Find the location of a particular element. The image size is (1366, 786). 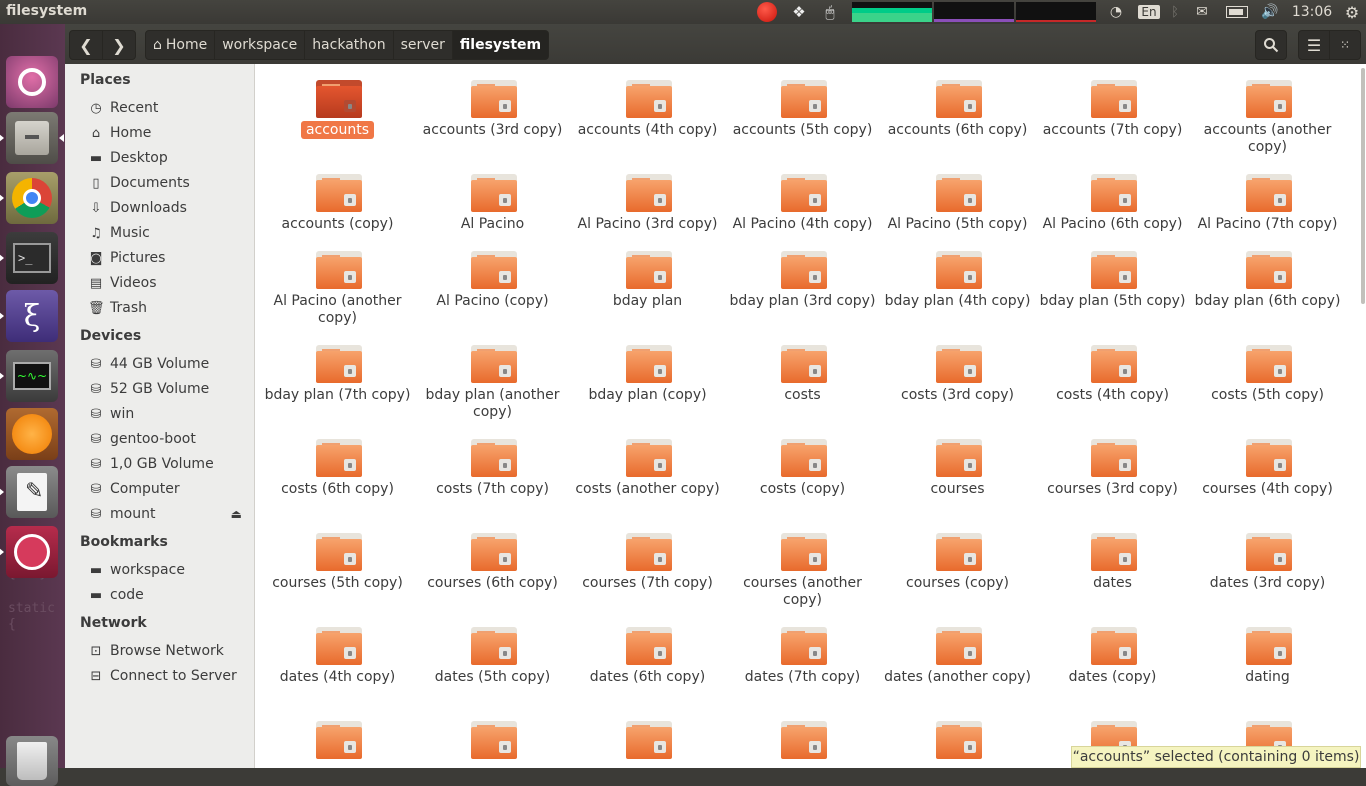

view-toggle-button: ⁙ is located at coordinates (1345, 45).